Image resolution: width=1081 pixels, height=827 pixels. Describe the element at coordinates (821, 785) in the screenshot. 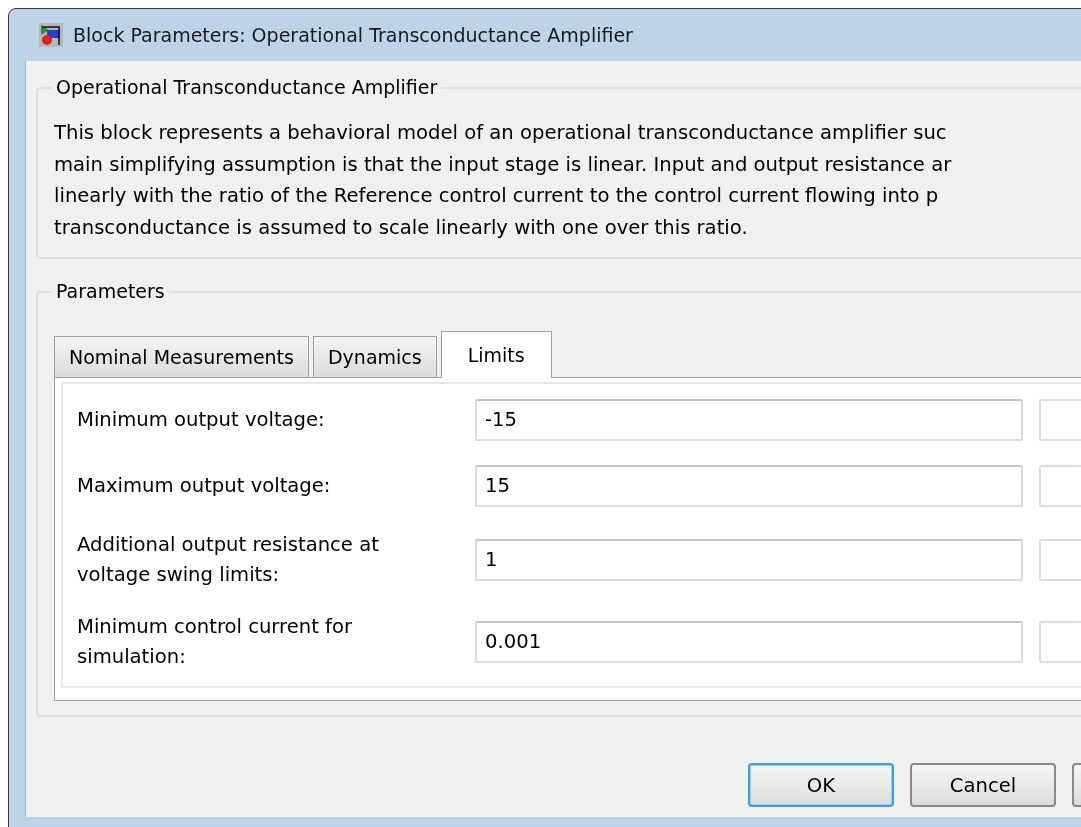

I see `dialog-button: OK` at that location.